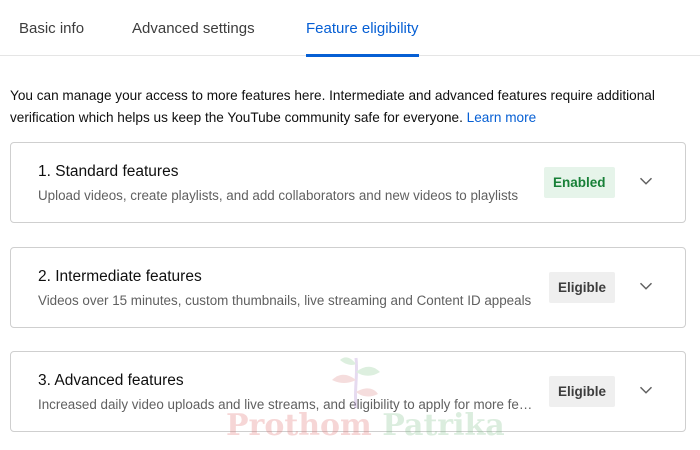 This screenshot has width=700, height=450. What do you see at coordinates (502, 117) in the screenshot?
I see `learn-more-link: Learn more` at bounding box center [502, 117].